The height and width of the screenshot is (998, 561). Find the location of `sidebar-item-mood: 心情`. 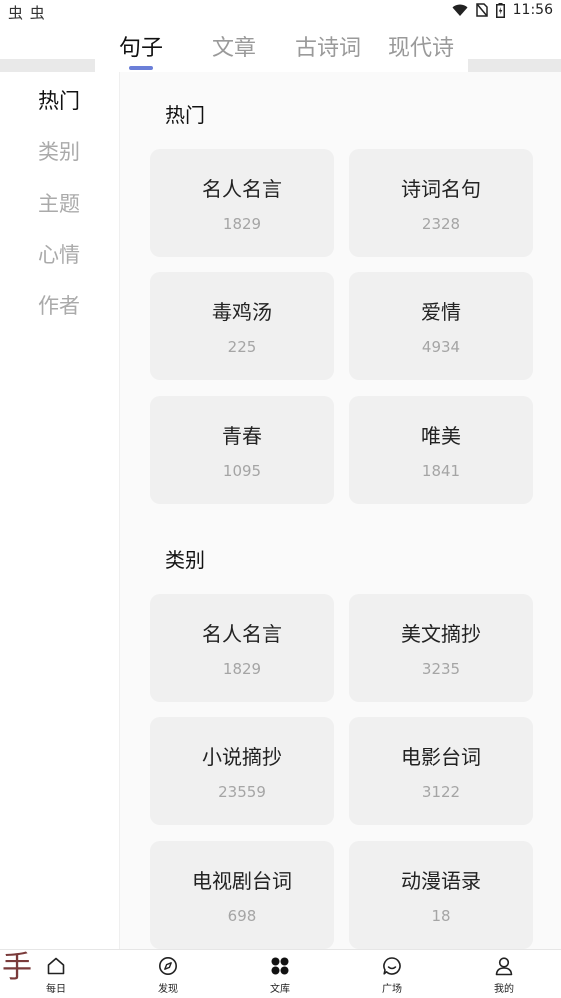

sidebar-item-mood: 心情 is located at coordinates (59, 254).